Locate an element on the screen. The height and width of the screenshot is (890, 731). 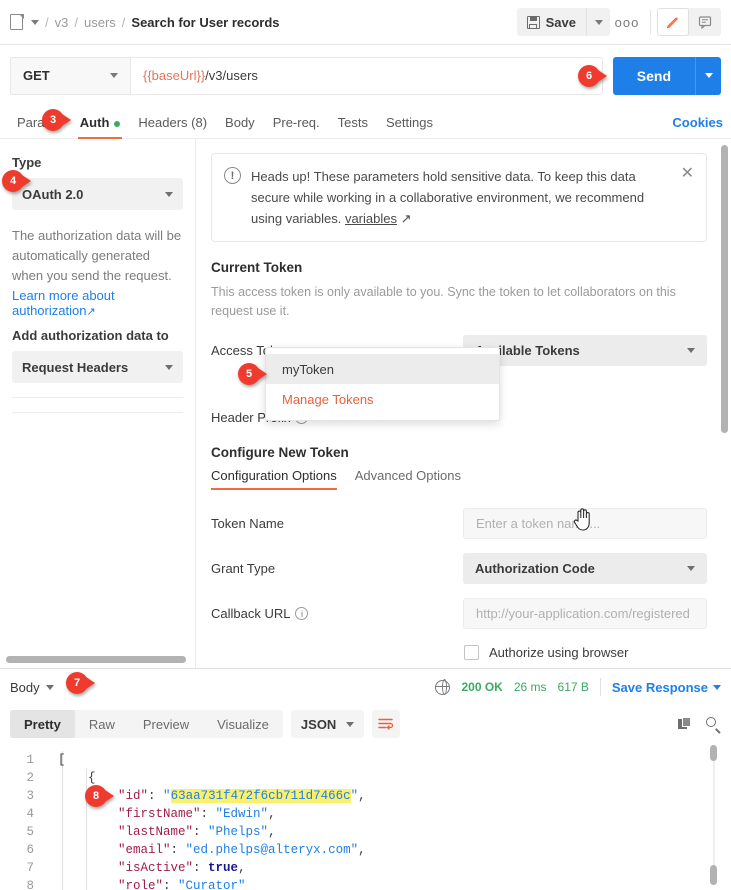
save-dropdown-button is located at coordinates (598, 22).